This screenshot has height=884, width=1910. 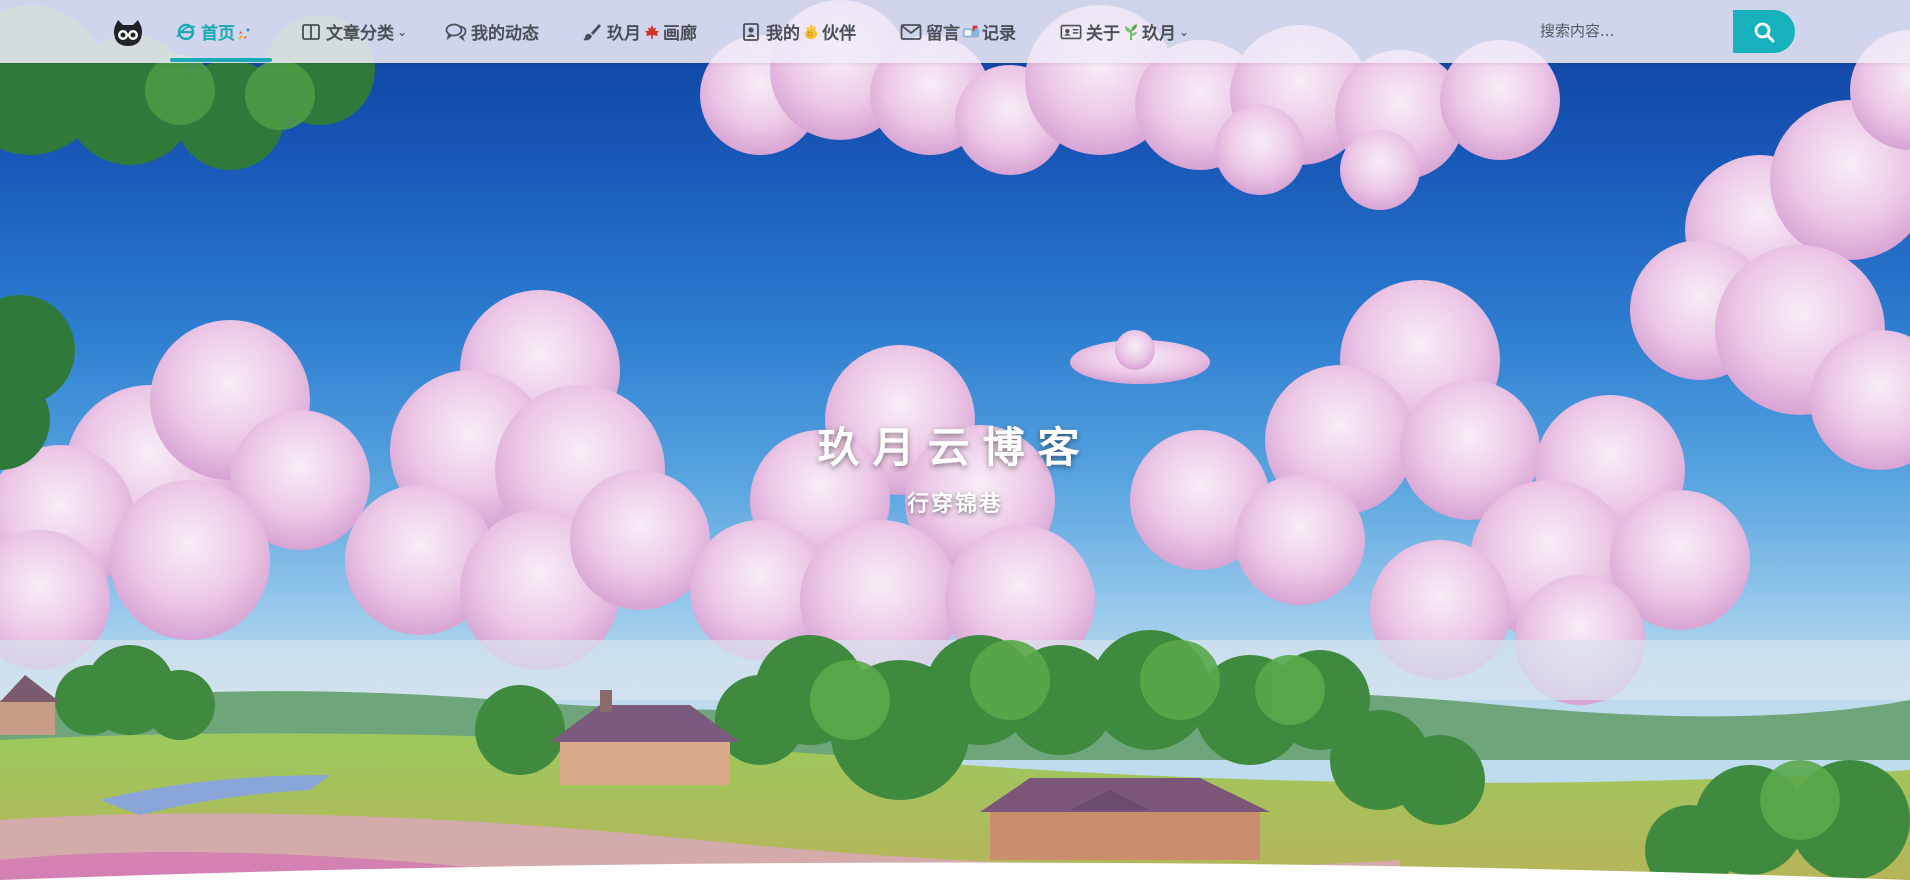 I want to click on search-button, so click(x=1764, y=31).